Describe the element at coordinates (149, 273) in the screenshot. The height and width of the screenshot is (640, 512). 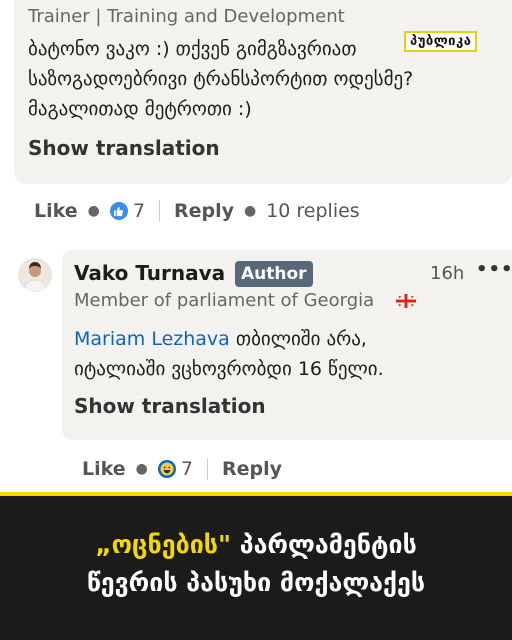
I see `author-name: Vako Turnava` at that location.